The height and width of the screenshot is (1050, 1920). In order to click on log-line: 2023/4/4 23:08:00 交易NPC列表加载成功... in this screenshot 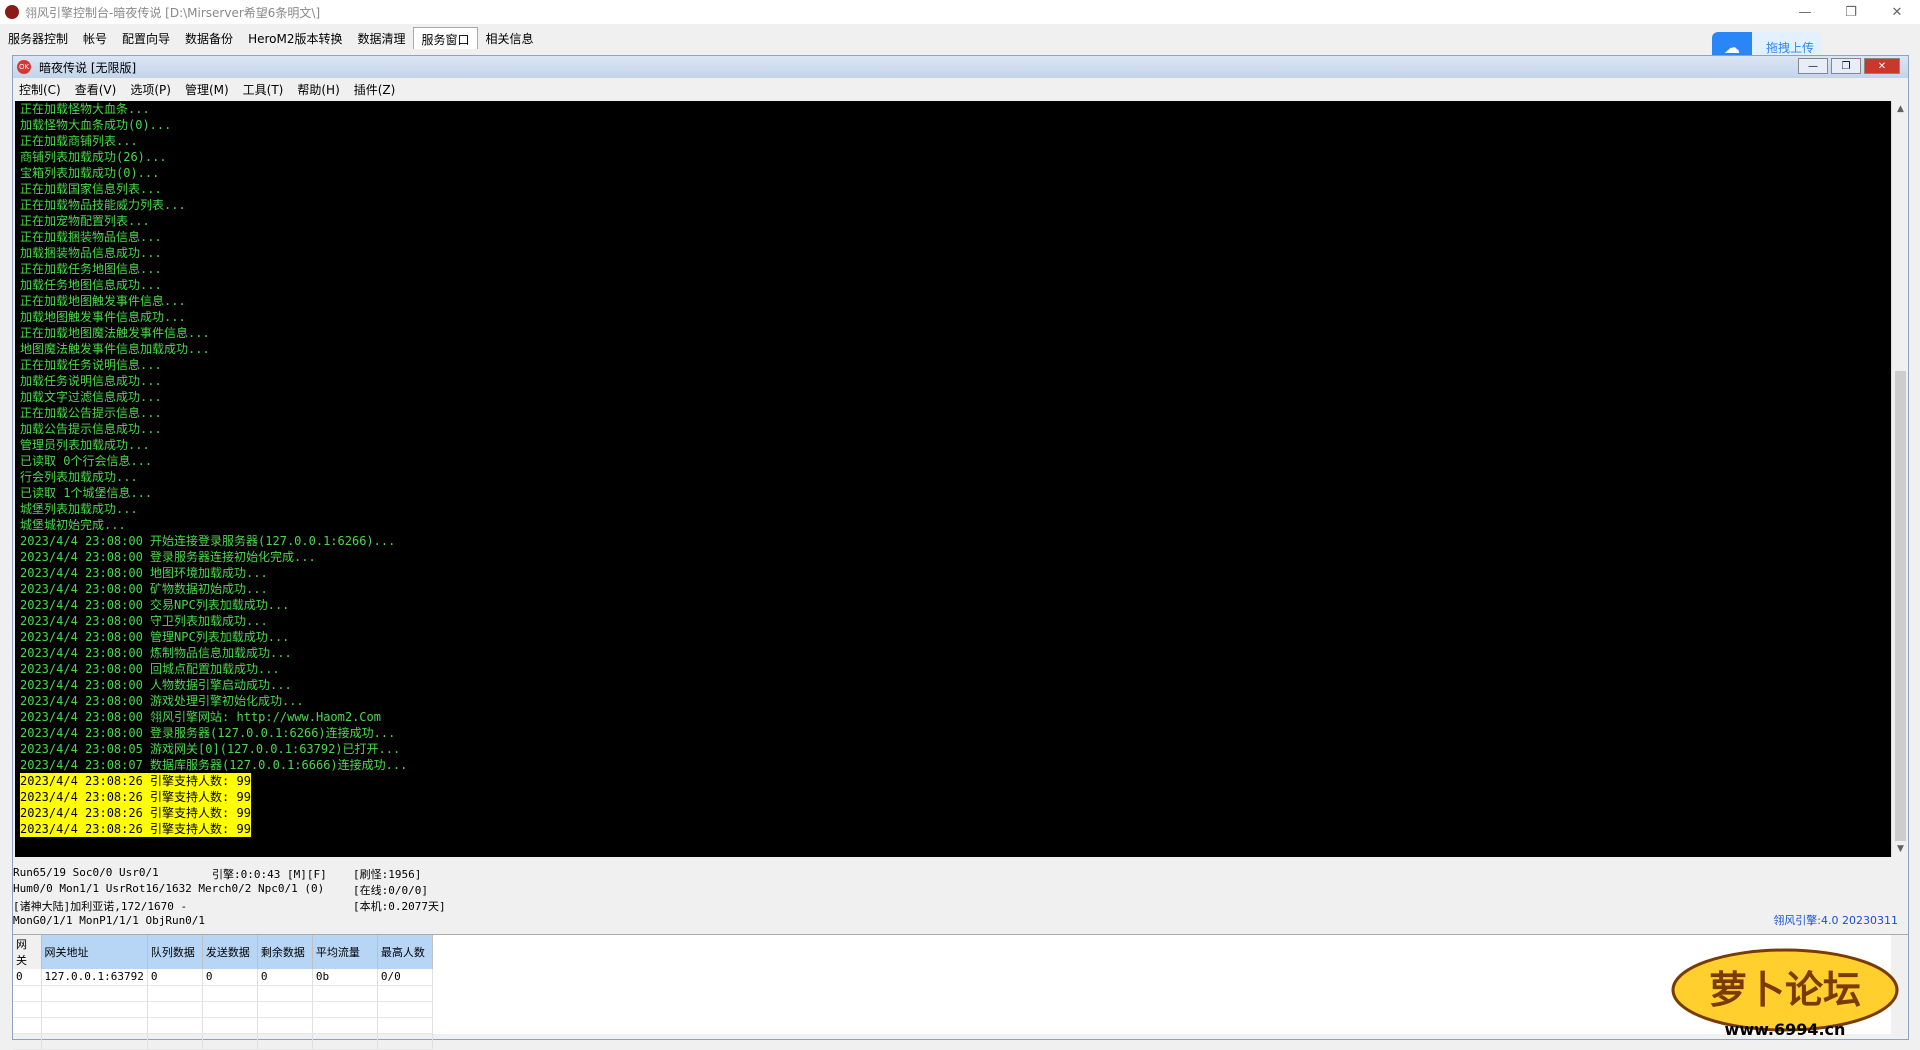, I will do `click(155, 605)`.